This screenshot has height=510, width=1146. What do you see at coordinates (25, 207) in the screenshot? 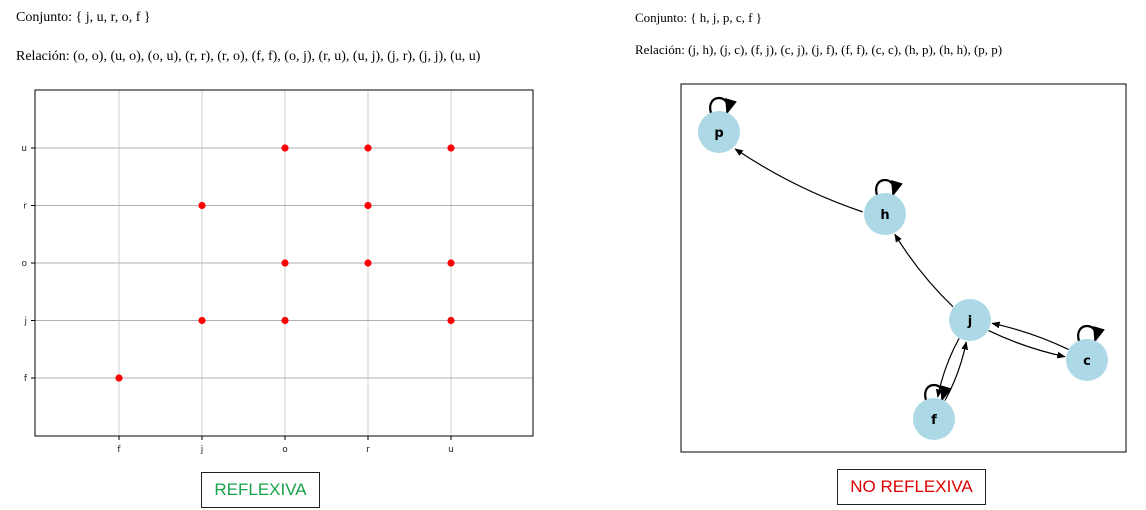
I see `y-tick-label: r` at bounding box center [25, 207].